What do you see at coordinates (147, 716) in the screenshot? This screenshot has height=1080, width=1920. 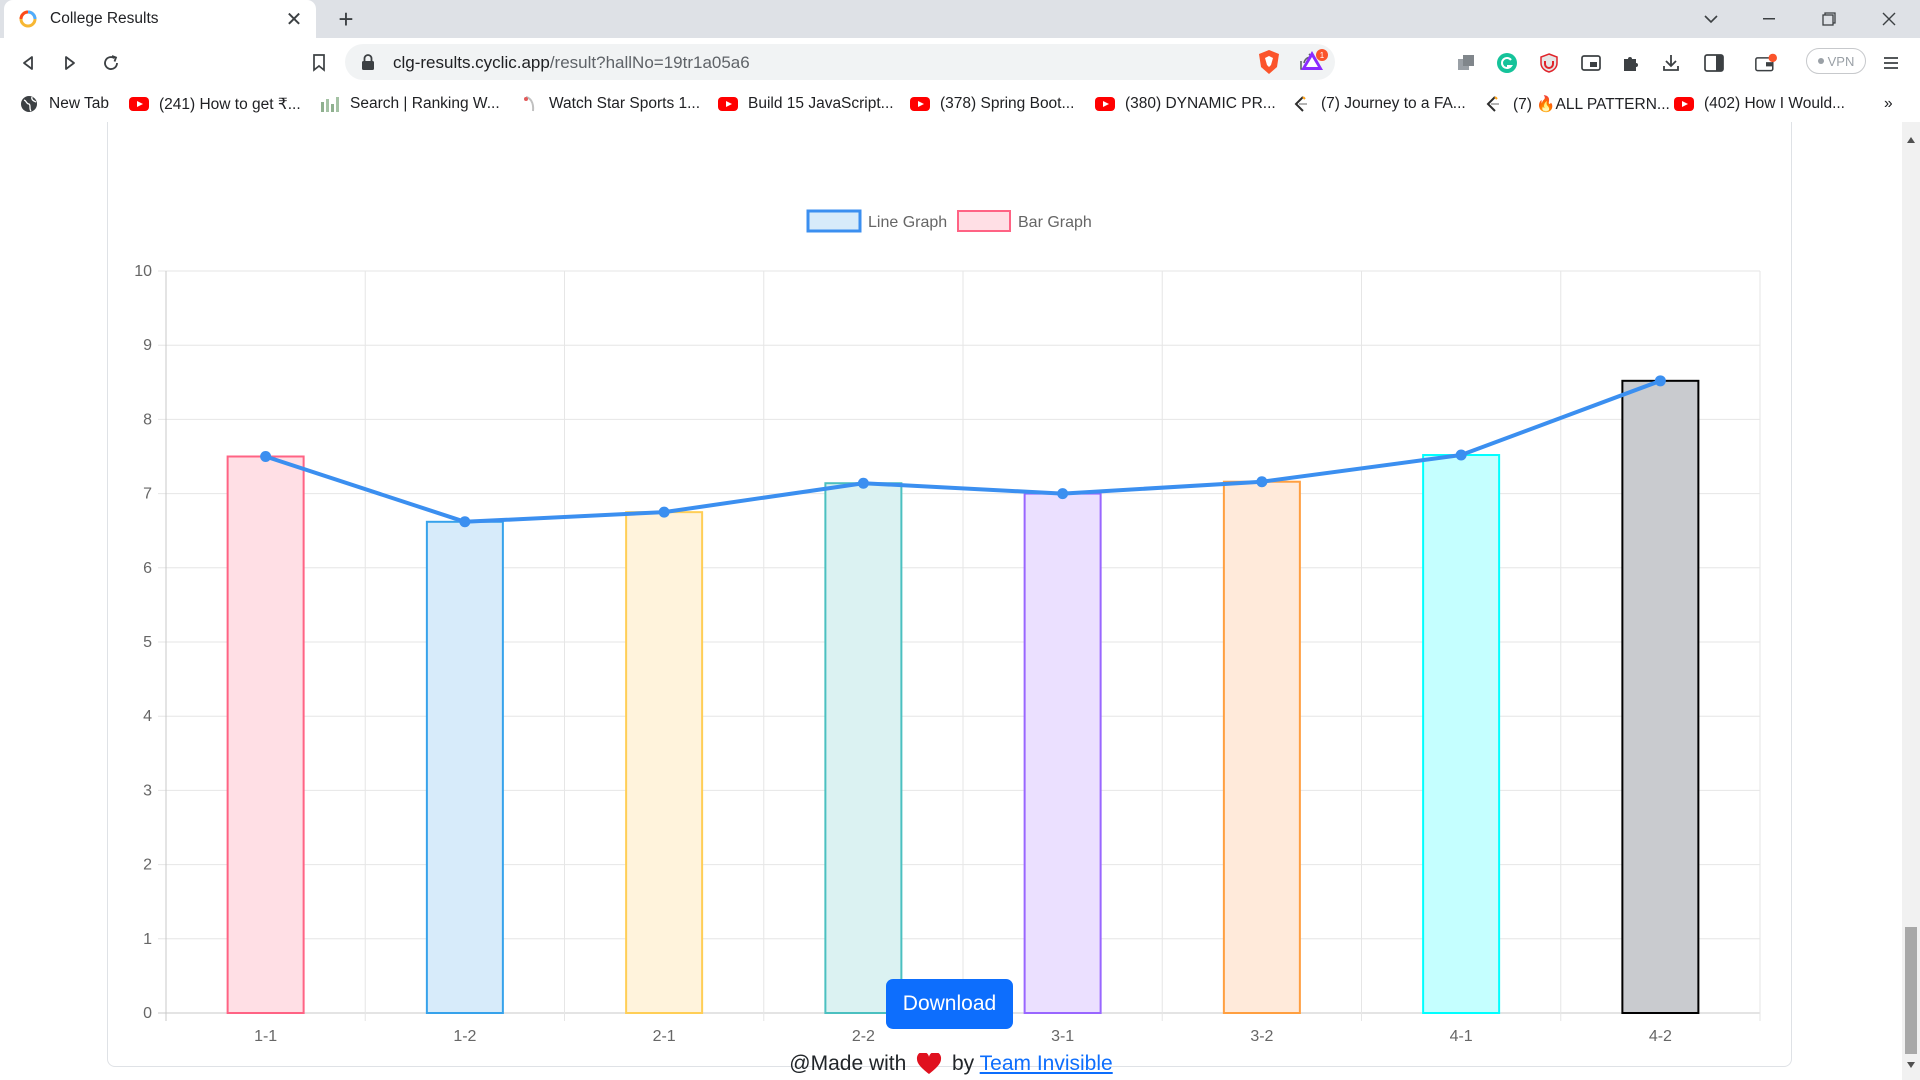 I see `y-tick-label: 4` at bounding box center [147, 716].